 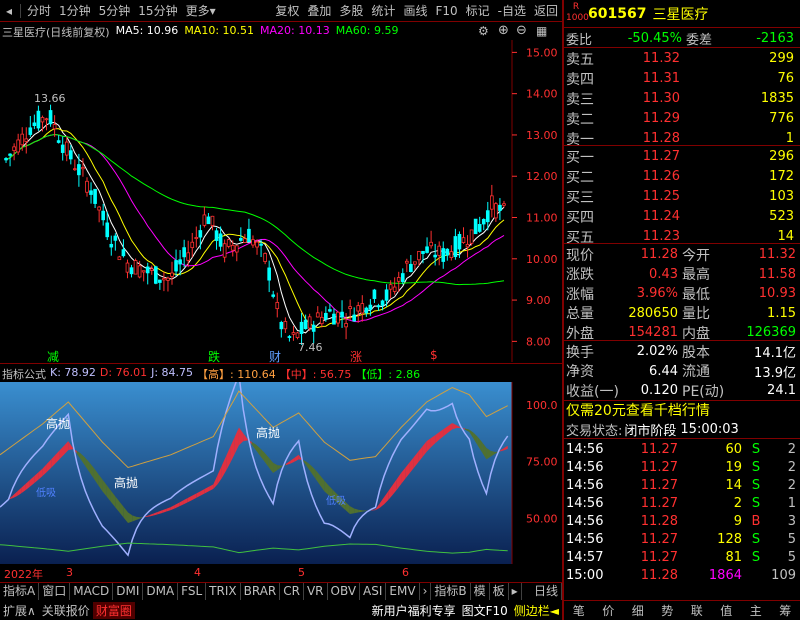 What do you see at coordinates (682, 196) in the screenshot?
I see `bid-row: 买三 11.25 103` at bounding box center [682, 196].